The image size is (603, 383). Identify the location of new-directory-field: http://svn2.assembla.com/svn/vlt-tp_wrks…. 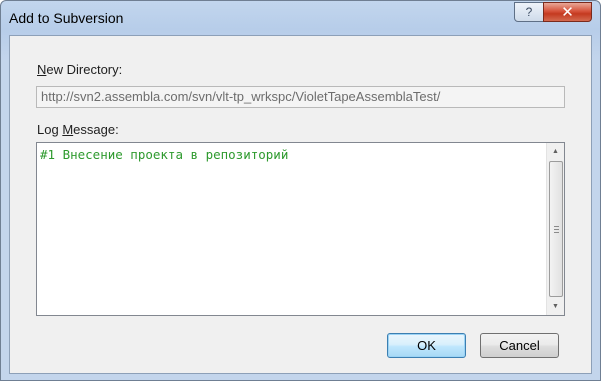
(300, 97).